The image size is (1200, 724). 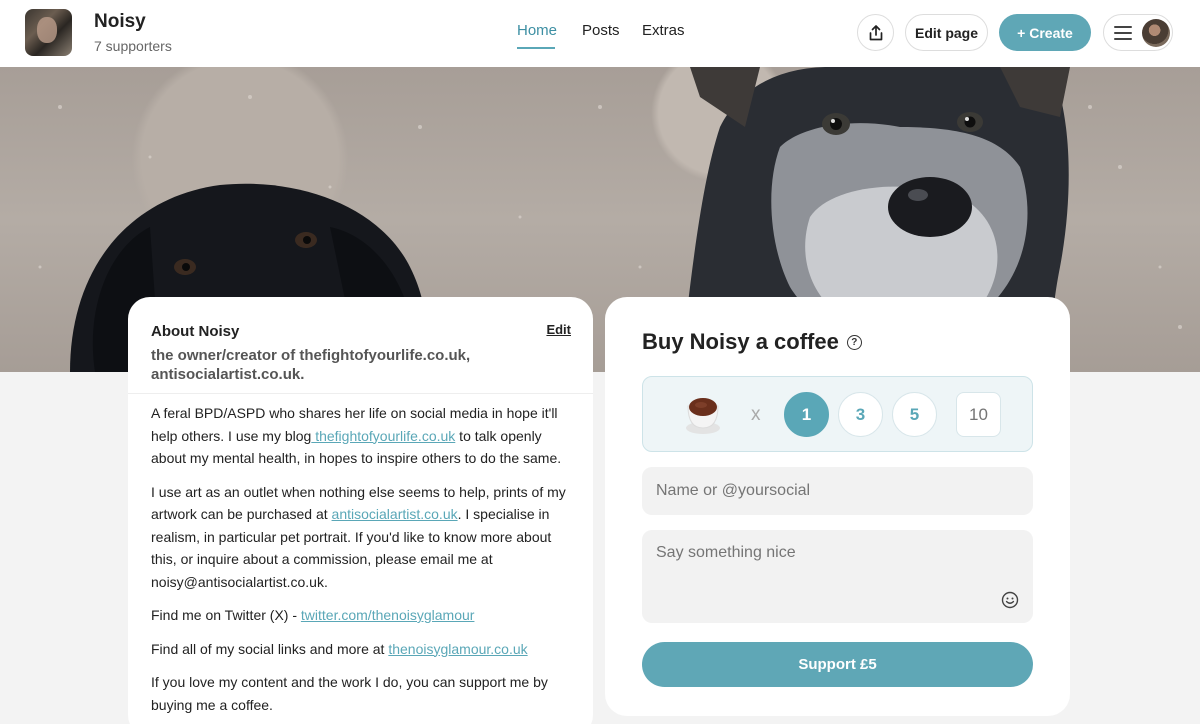 What do you see at coordinates (395, 514) in the screenshot?
I see `art-site-link: antisocialartist.co.uk` at bounding box center [395, 514].